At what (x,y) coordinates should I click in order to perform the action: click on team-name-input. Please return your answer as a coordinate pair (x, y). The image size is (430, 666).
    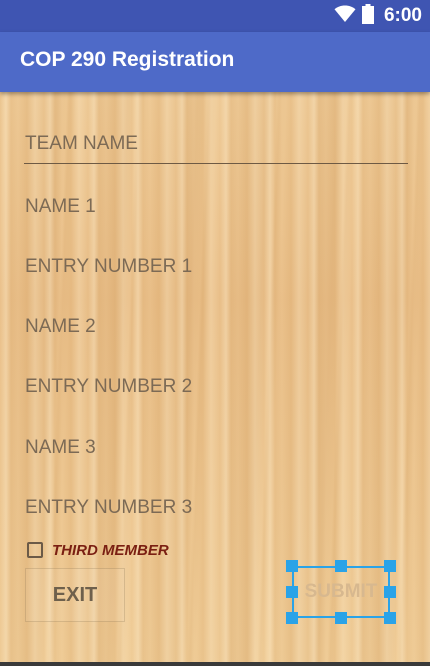
    Looking at the image, I should click on (216, 144).